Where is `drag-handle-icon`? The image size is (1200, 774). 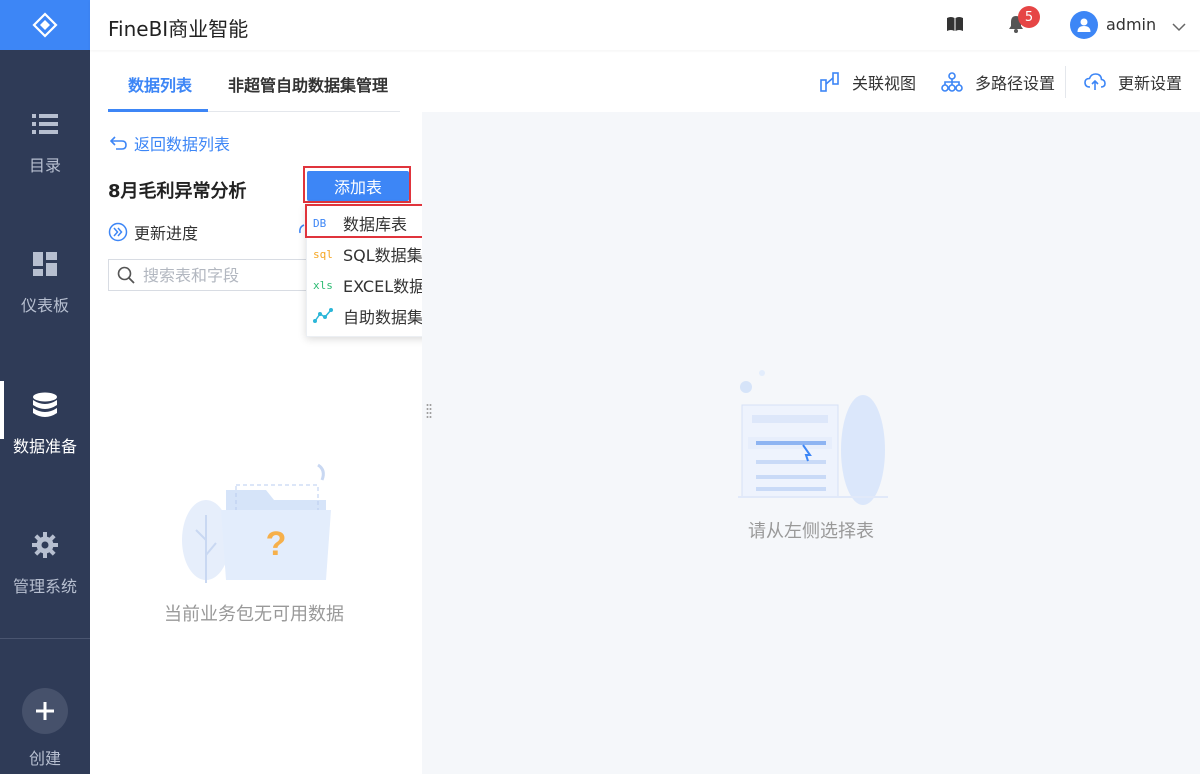 drag-handle-icon is located at coordinates (429, 413).